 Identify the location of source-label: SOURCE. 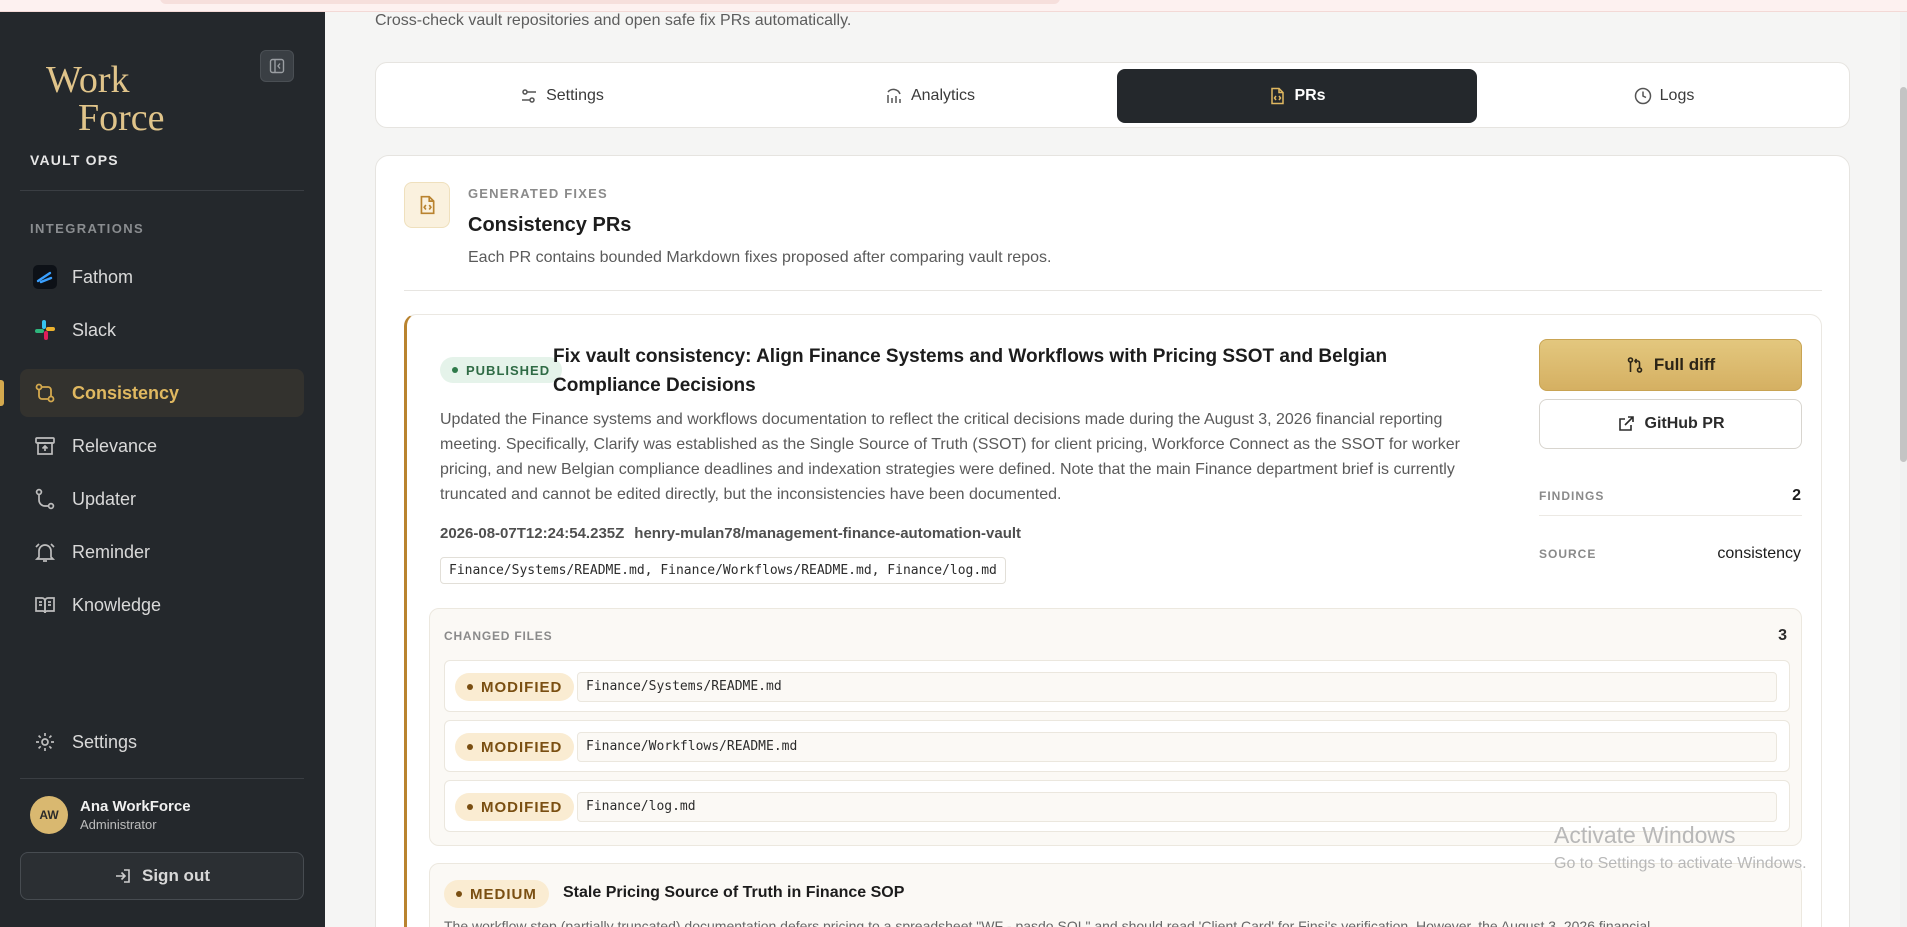
(1568, 554).